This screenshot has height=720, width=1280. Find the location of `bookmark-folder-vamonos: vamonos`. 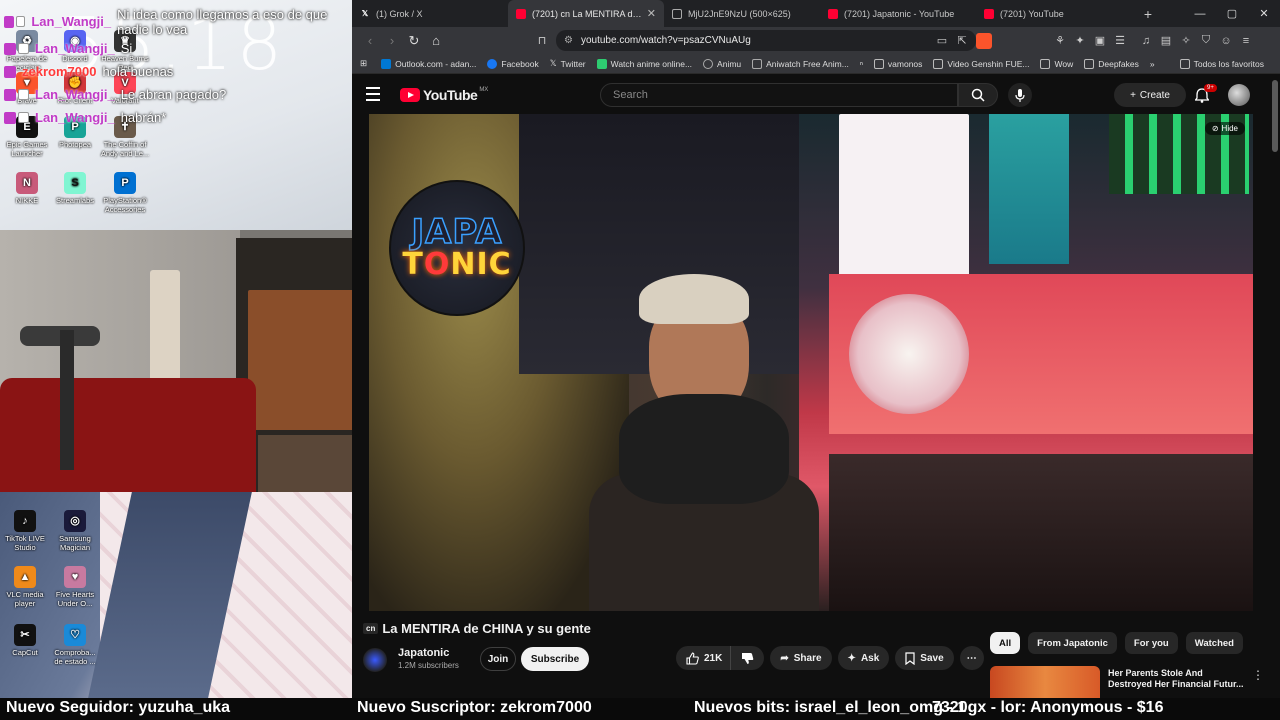

bookmark-folder-vamonos: vamonos is located at coordinates (897, 63).